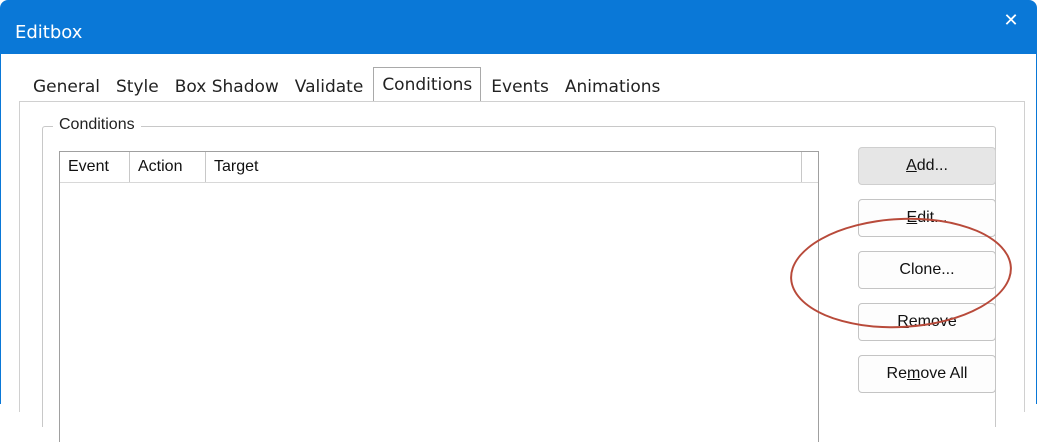  Describe the element at coordinates (912, 217) in the screenshot. I see `edit-button-mnemonic: E` at that location.